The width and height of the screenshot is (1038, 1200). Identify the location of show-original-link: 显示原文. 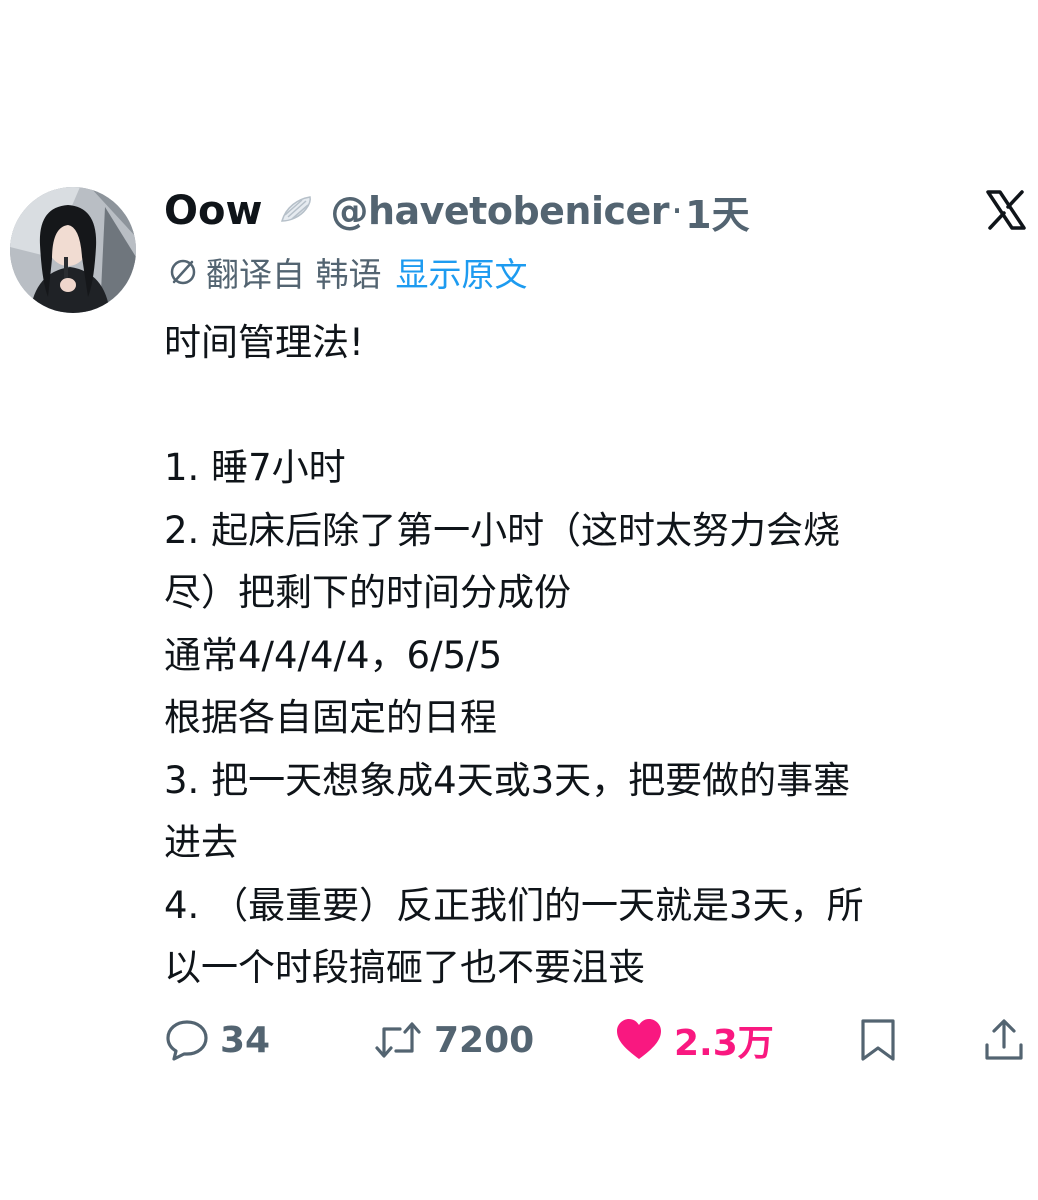
(462, 272).